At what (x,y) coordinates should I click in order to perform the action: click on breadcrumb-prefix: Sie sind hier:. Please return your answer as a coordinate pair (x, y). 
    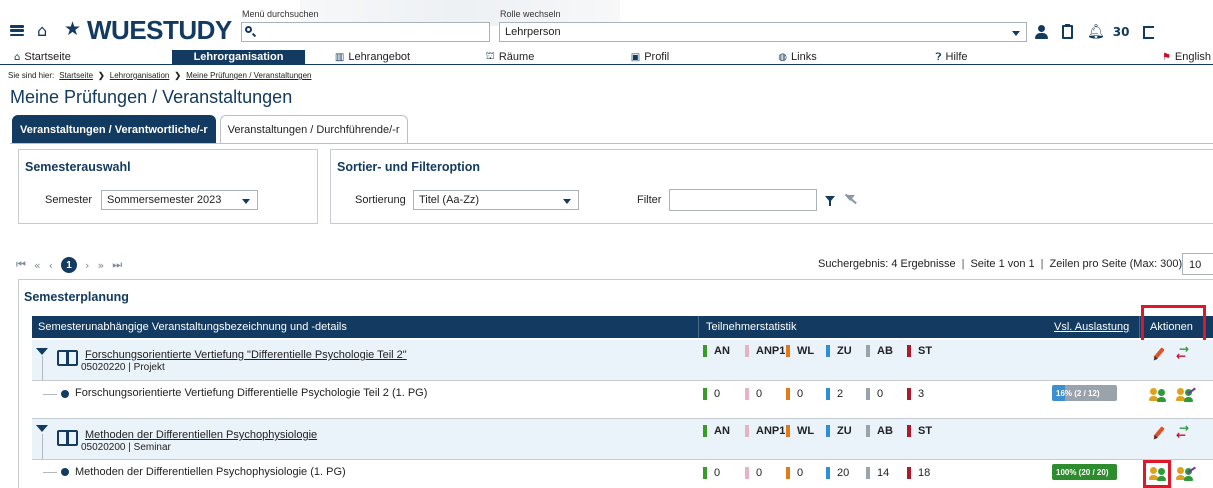
    Looking at the image, I should click on (31, 75).